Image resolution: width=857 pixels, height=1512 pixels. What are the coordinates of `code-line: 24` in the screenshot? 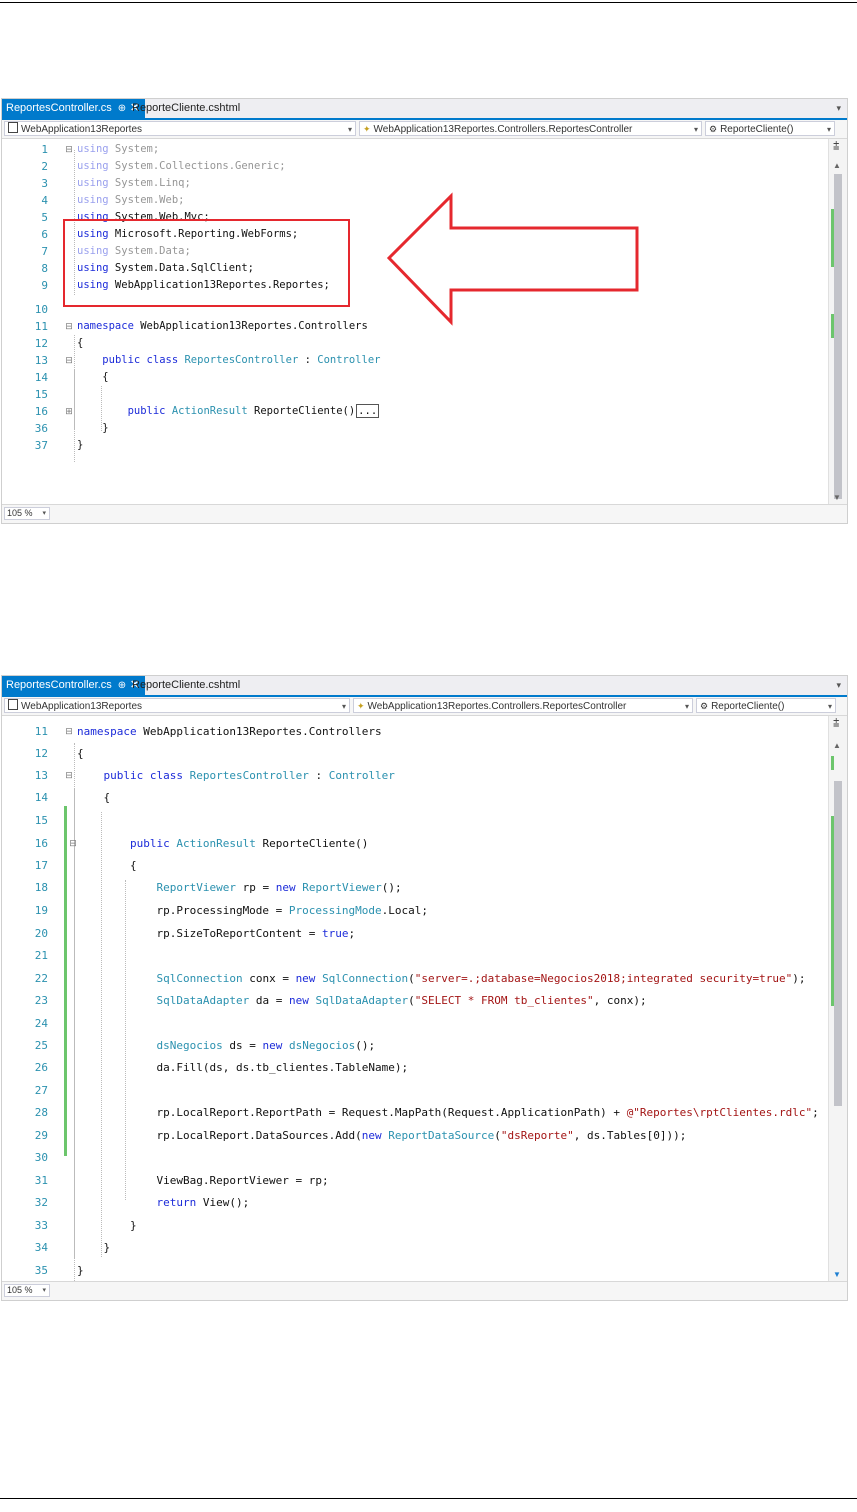 It's located at (41, 1023).